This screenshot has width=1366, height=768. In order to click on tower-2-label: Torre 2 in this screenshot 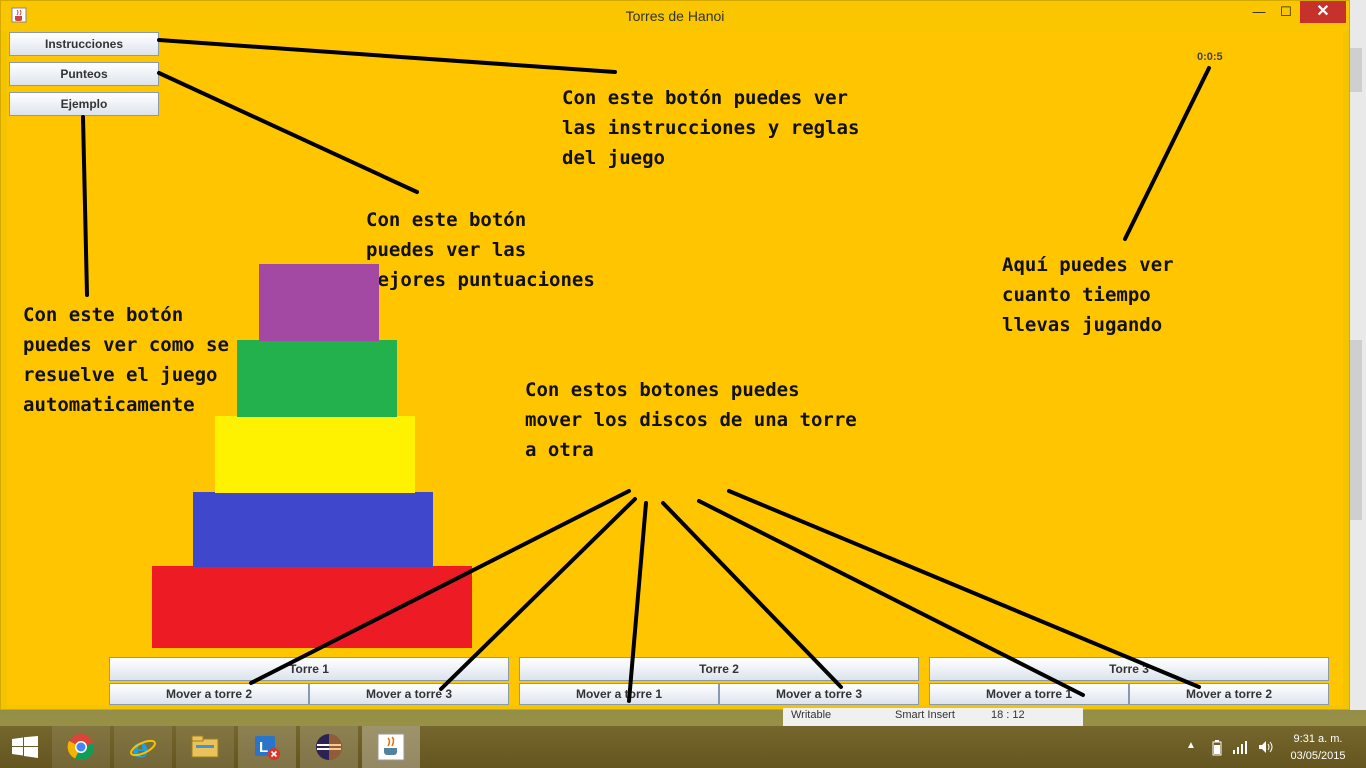, I will do `click(719, 669)`.